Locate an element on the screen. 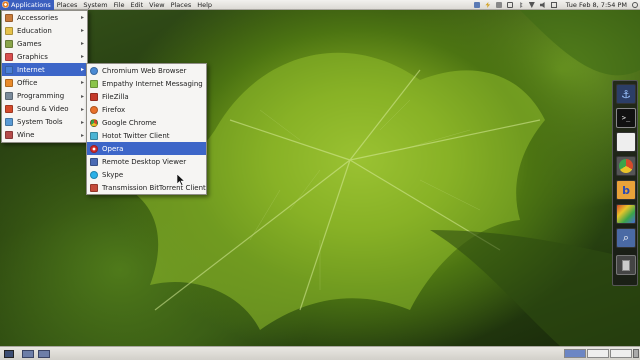 Image resolution: width=640 pixels, height=360 pixels. menu-item-programming: Programming ▸ is located at coordinates (44, 96).